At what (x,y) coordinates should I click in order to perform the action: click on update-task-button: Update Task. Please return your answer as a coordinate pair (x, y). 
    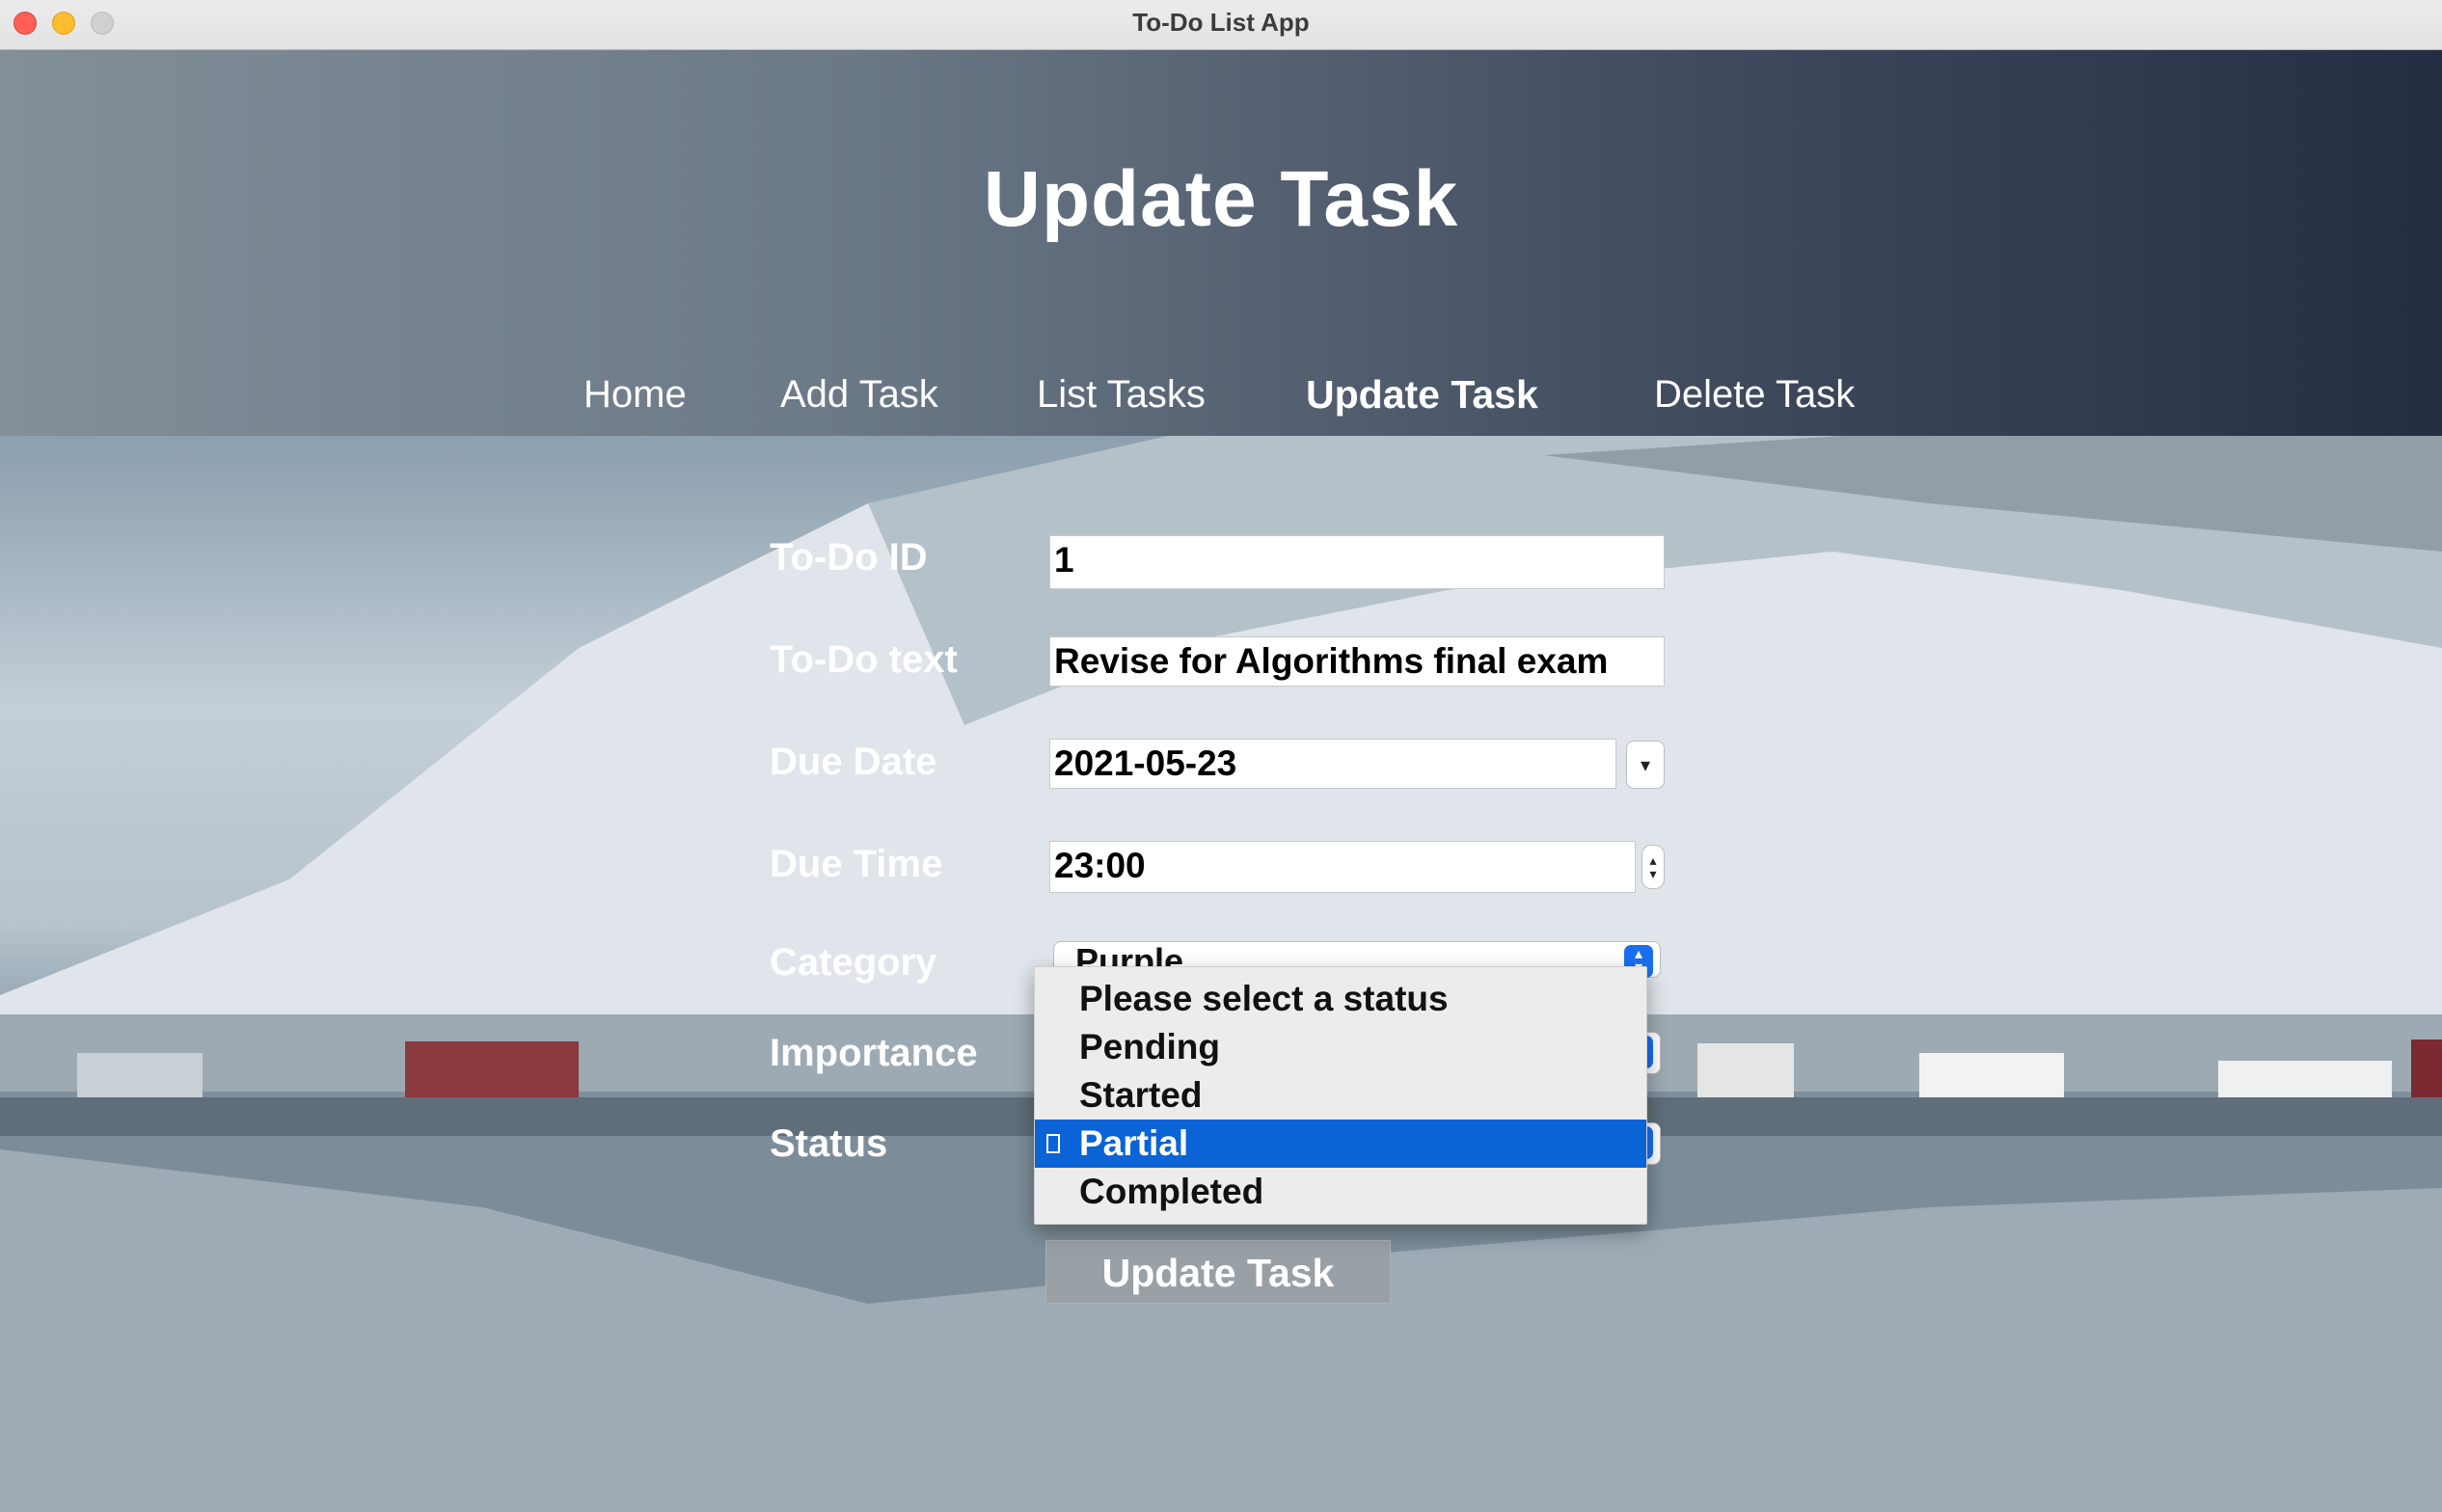
    Looking at the image, I should click on (1218, 1272).